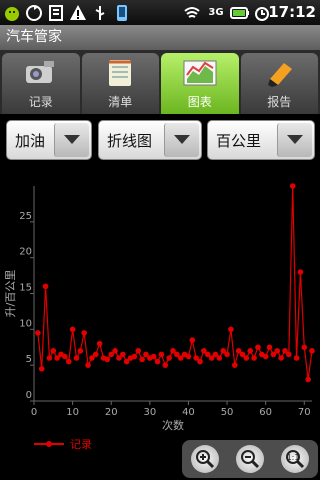 Image resolution: width=320 pixels, height=480 pixels. What do you see at coordinates (188, 412) in the screenshot?
I see `x-tick-label: 40` at bounding box center [188, 412].